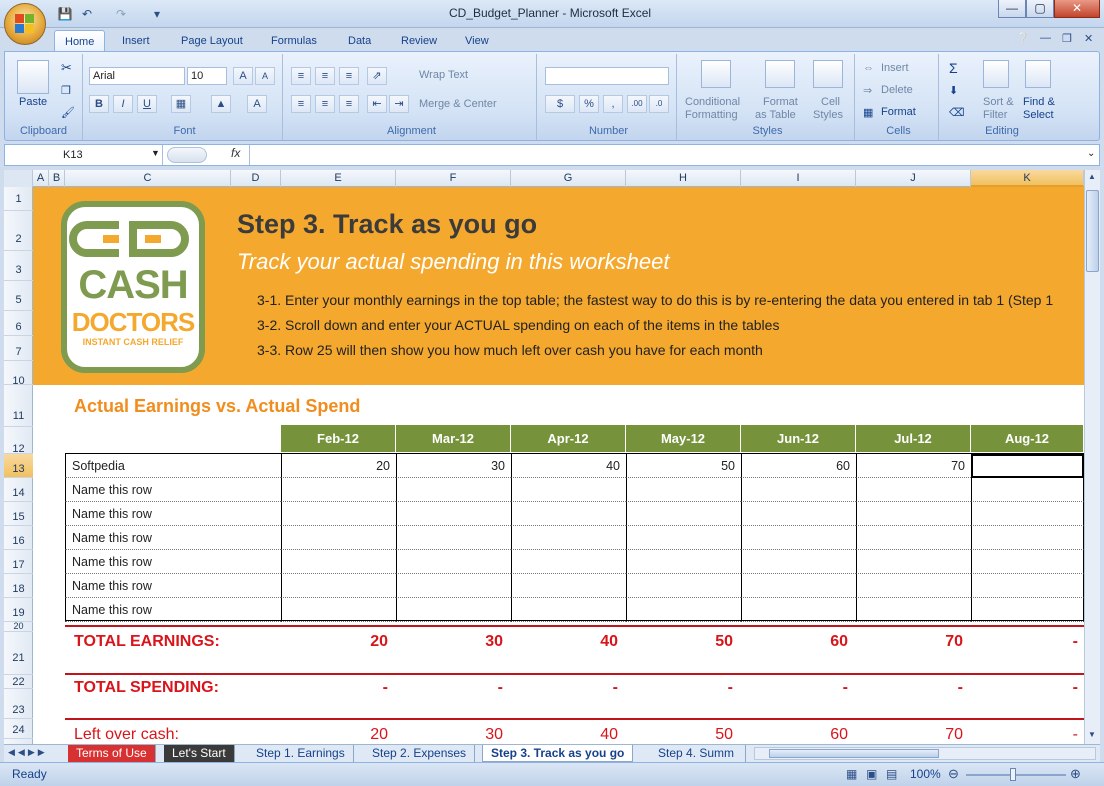 The image size is (1104, 786). I want to click on row-header: 24, so click(18, 729).